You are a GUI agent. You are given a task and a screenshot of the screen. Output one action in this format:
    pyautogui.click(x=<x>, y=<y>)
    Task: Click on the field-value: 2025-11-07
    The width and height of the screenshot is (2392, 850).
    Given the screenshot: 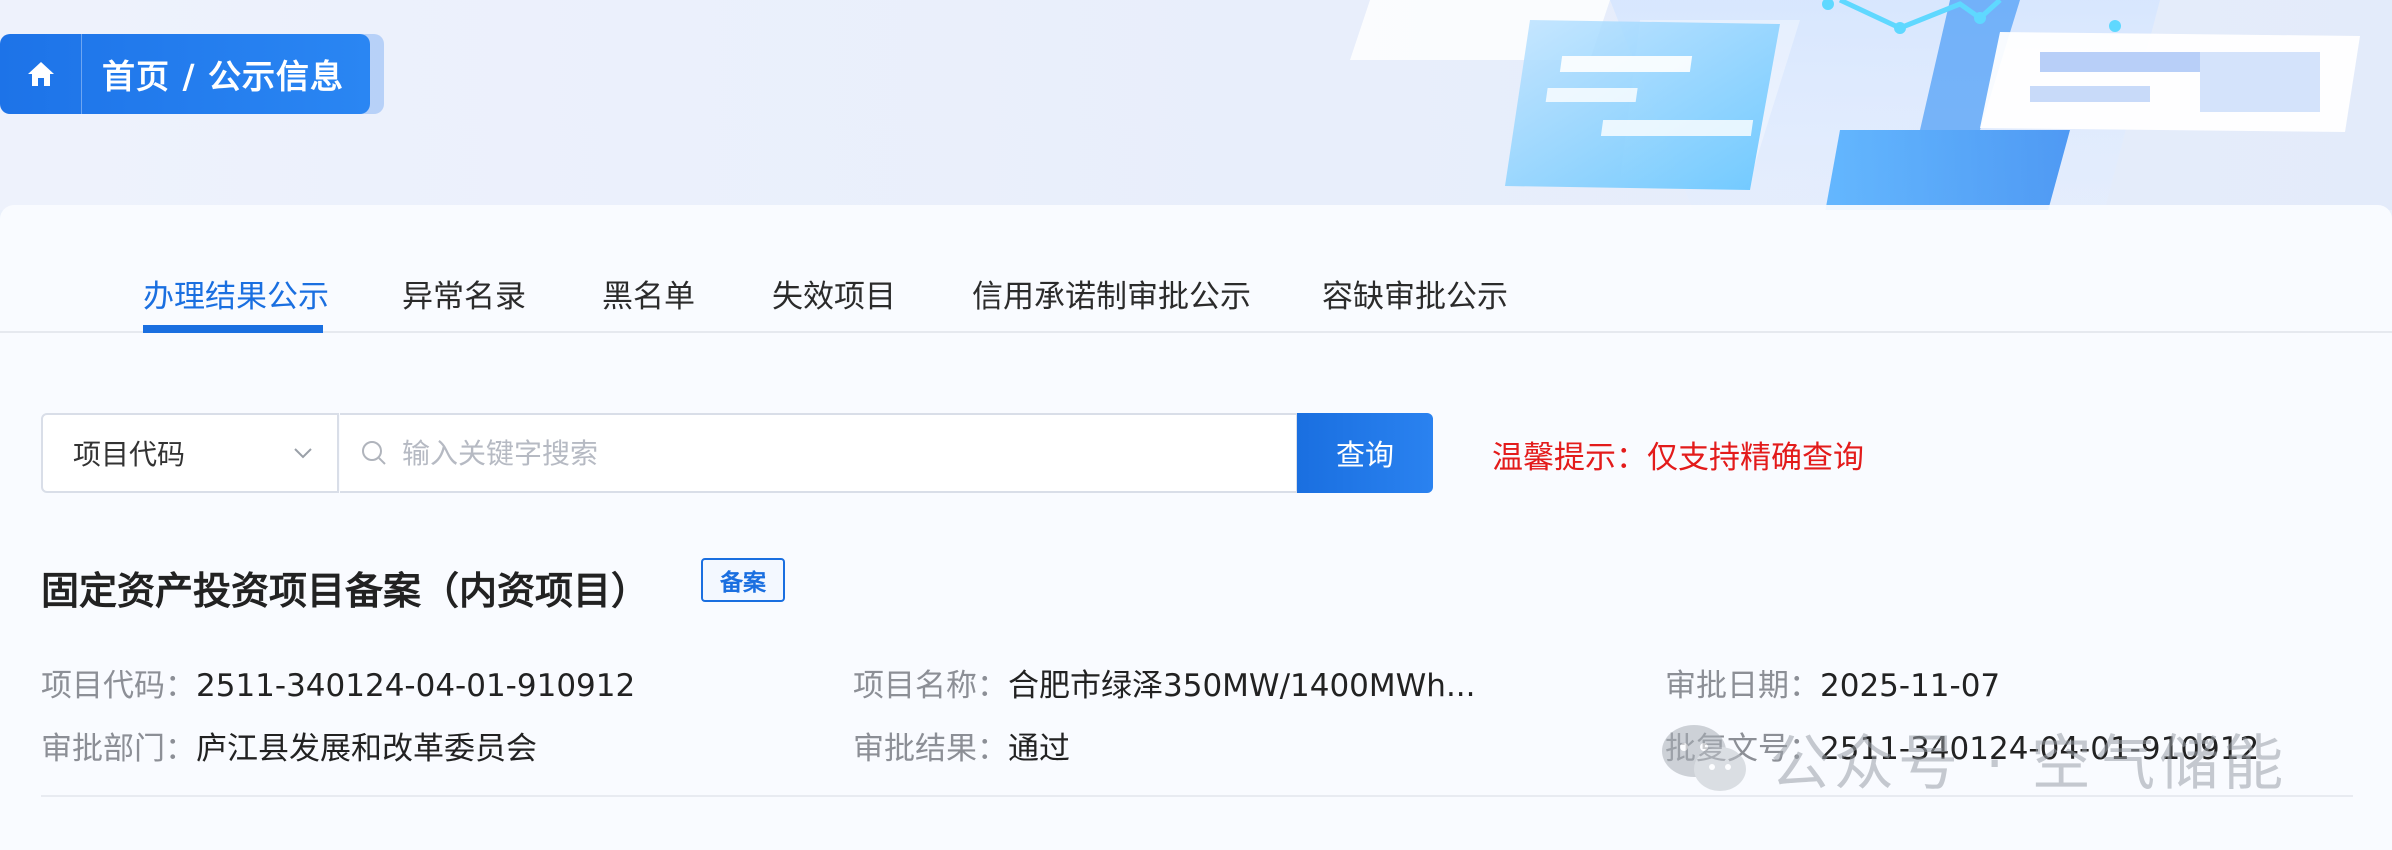 What is the action you would take?
    pyautogui.click(x=1910, y=686)
    